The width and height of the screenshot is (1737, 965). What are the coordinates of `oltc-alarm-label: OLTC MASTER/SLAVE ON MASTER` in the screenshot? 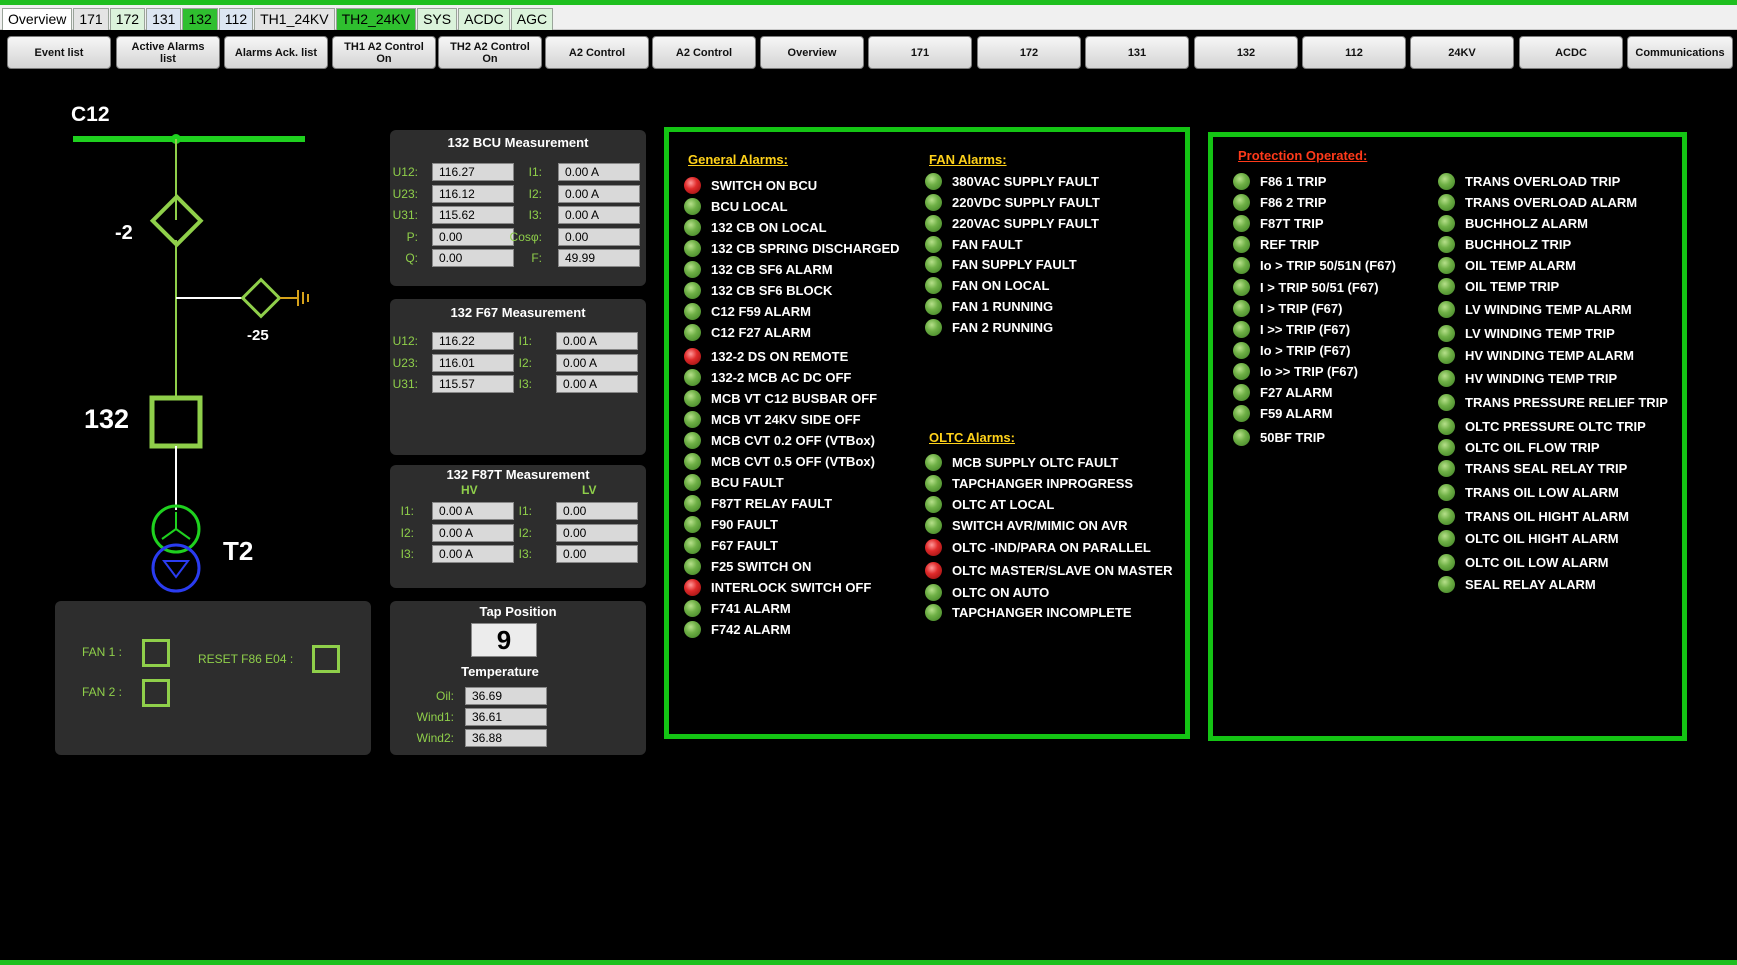 It's located at (1062, 570).